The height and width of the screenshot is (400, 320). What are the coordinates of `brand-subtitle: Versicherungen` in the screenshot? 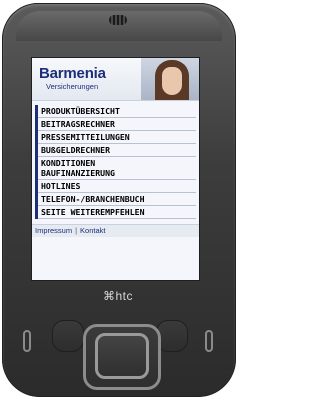 It's located at (72, 86).